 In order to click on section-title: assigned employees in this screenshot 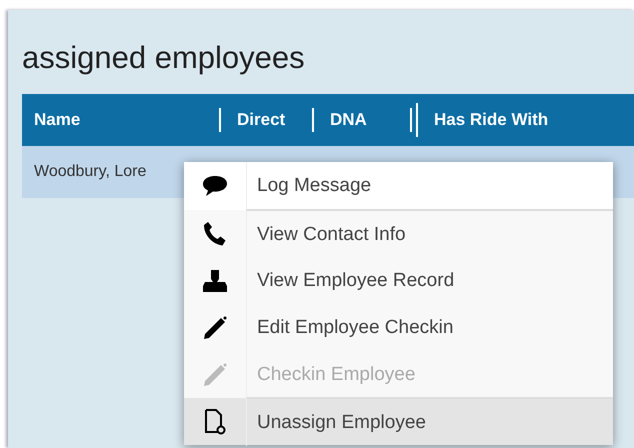, I will do `click(164, 58)`.